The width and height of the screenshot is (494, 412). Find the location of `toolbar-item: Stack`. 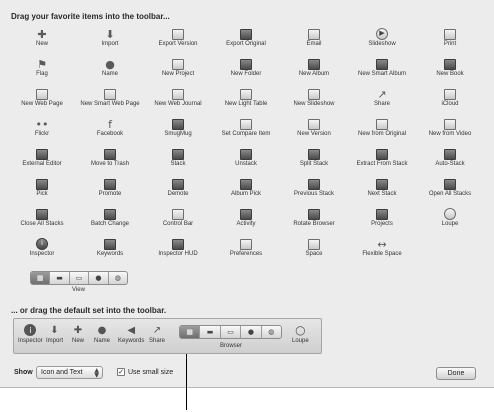

toolbar-item: Stack is located at coordinates (178, 159).